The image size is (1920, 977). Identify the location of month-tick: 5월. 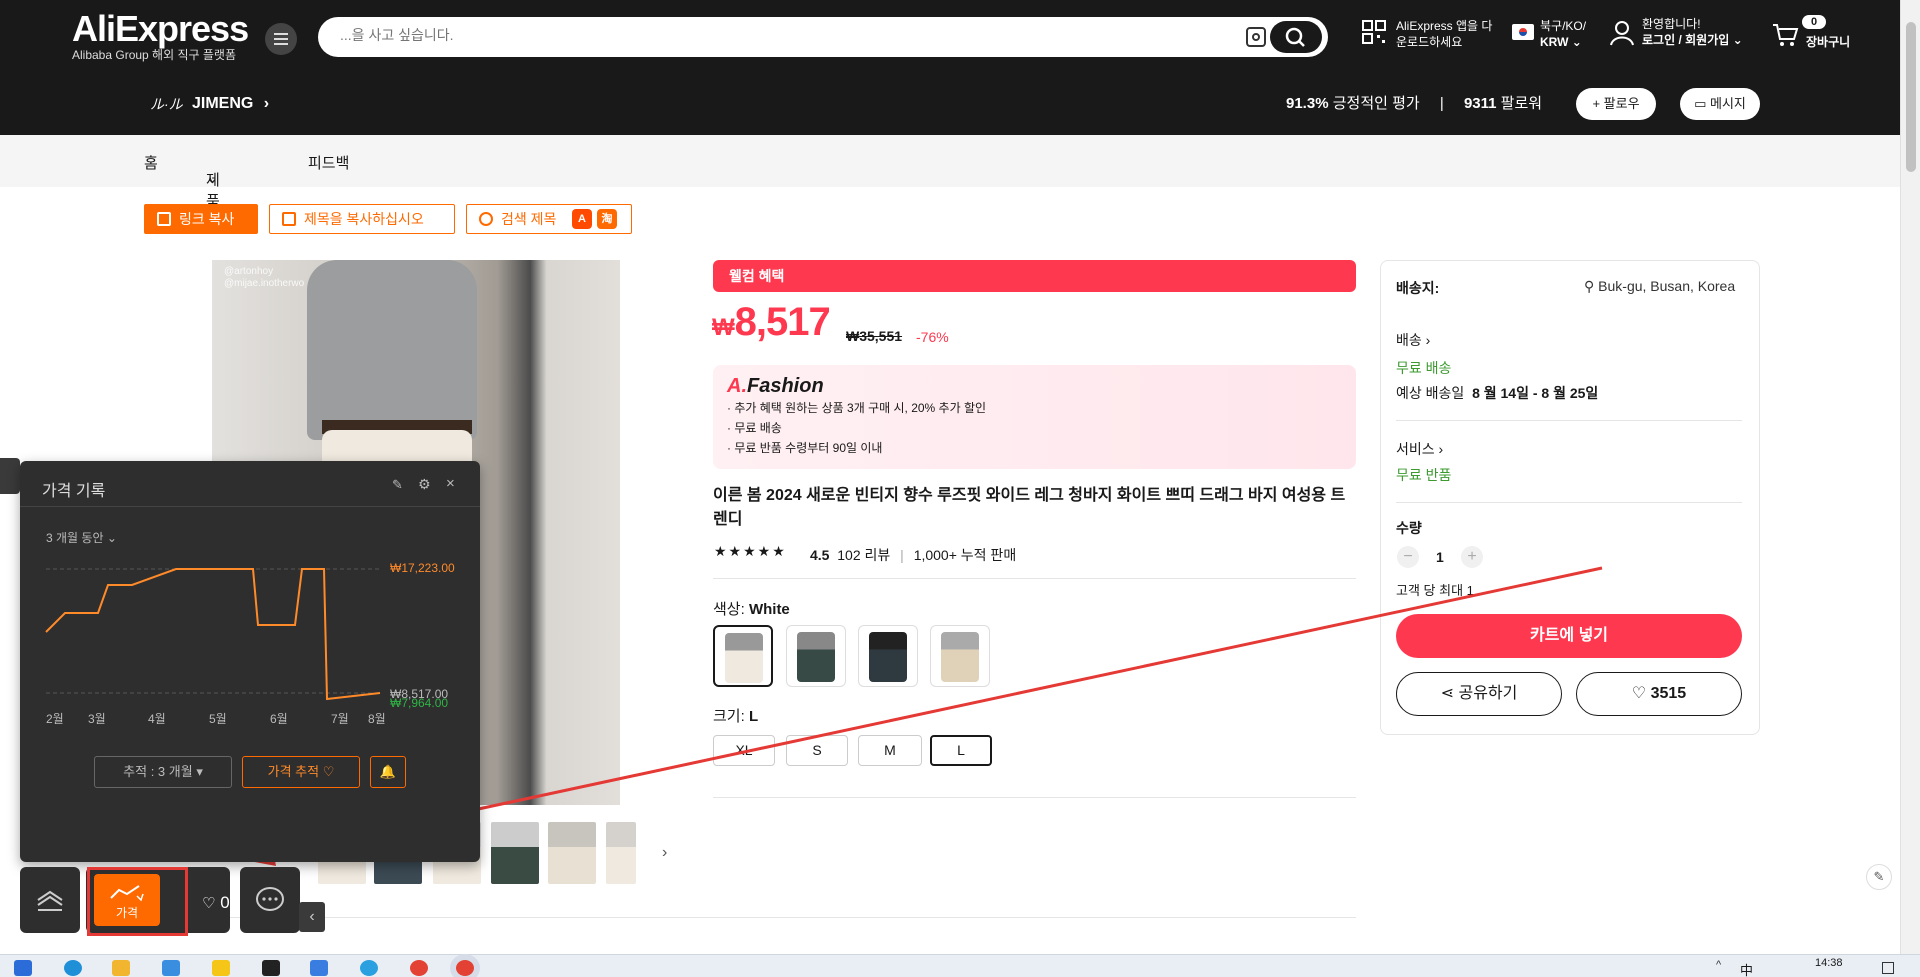
(218, 719).